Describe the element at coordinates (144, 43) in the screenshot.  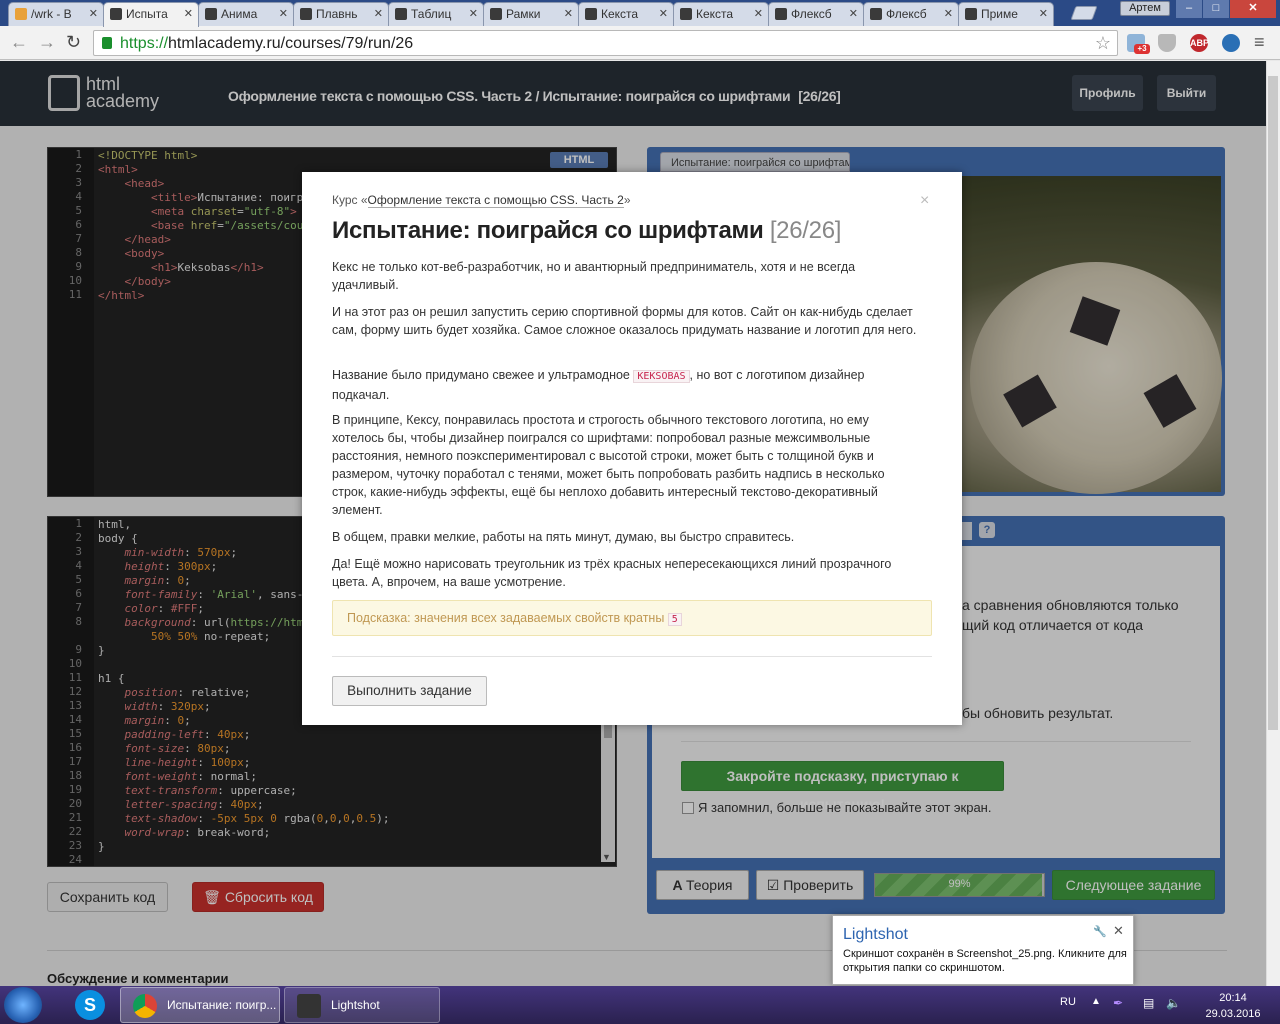
I see `url-scheme: https://` at that location.